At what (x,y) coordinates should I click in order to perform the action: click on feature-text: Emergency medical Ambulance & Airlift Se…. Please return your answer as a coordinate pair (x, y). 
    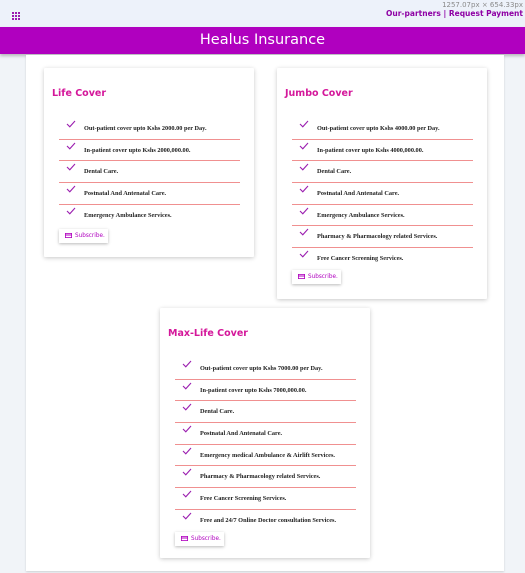
    Looking at the image, I should click on (268, 455).